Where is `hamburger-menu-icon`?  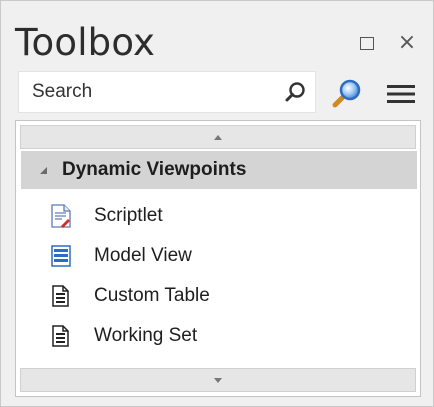 hamburger-menu-icon is located at coordinates (401, 94).